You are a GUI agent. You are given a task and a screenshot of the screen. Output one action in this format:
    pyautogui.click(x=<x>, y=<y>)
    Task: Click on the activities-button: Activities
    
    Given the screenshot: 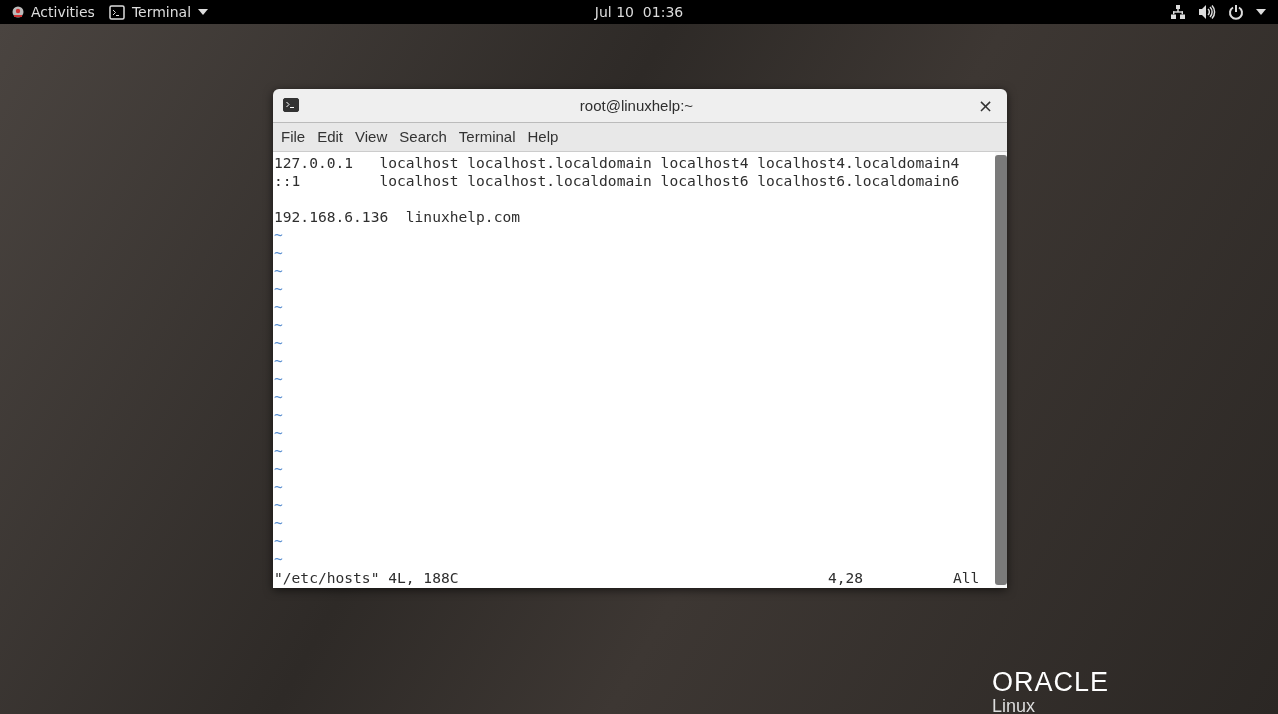 What is the action you would take?
    pyautogui.click(x=53, y=12)
    